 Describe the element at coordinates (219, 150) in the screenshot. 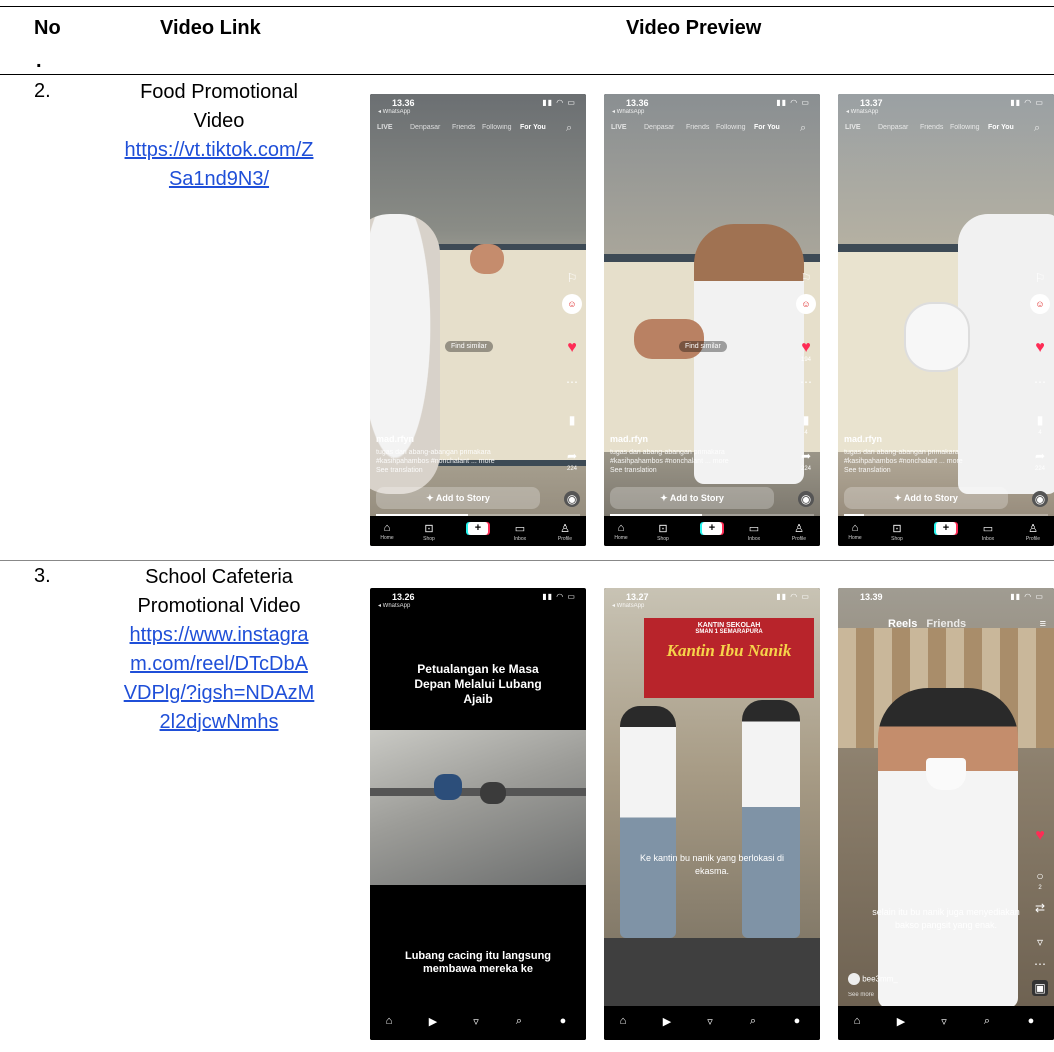

I see `url-line: https://vt.tiktok.com/Z` at that location.